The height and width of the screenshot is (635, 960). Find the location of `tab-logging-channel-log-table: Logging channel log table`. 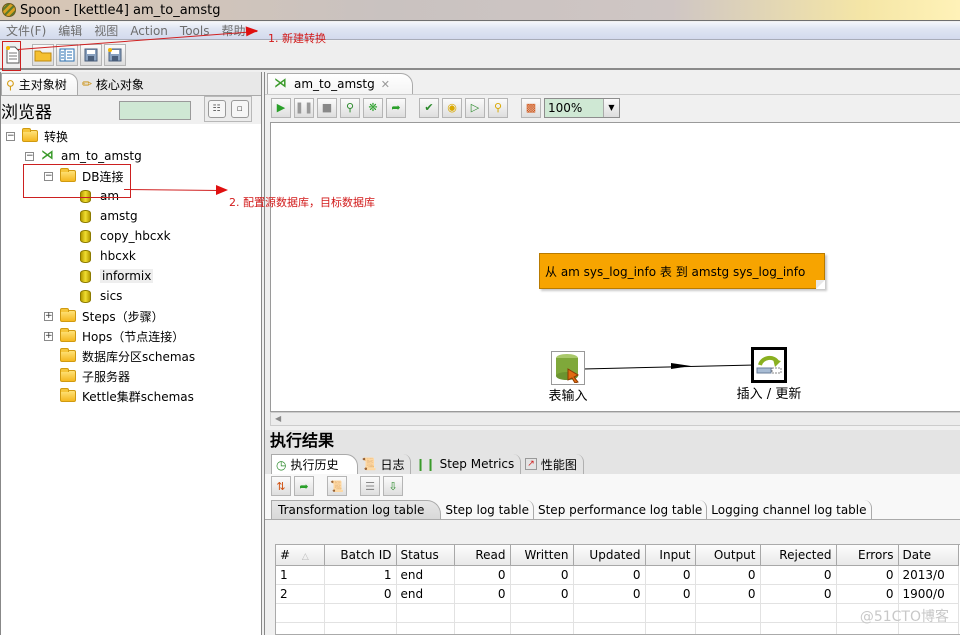

tab-logging-channel-log-table: Logging channel log table is located at coordinates (789, 509).